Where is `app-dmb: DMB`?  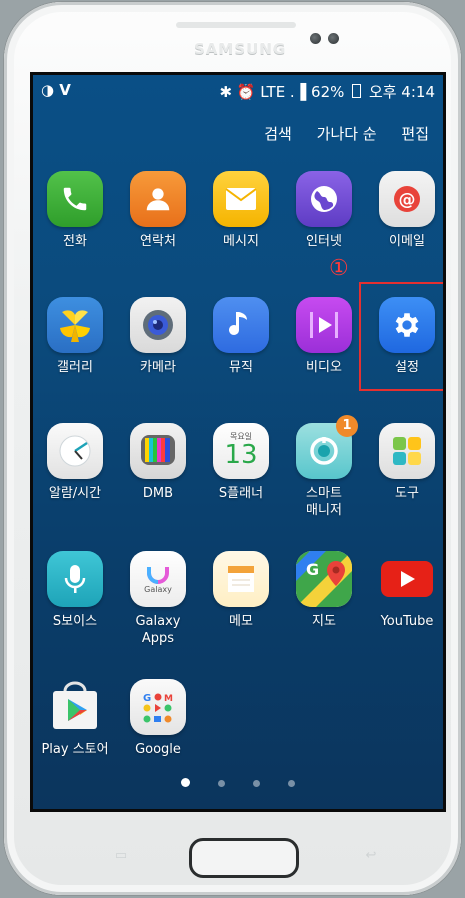
app-dmb: DMB is located at coordinates (158, 462).